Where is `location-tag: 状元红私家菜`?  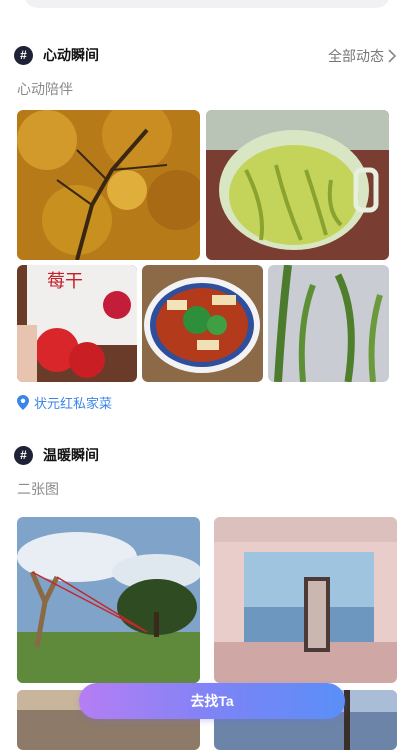
location-tag: 状元红私家菜 is located at coordinates (64, 402).